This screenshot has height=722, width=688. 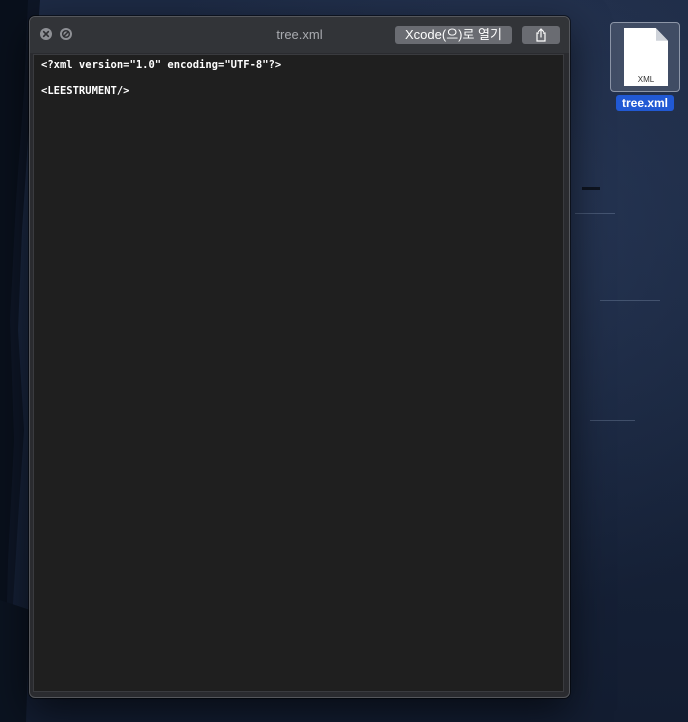 I want to click on code-line: <LEESTRUMENT/>, so click(x=85, y=91).